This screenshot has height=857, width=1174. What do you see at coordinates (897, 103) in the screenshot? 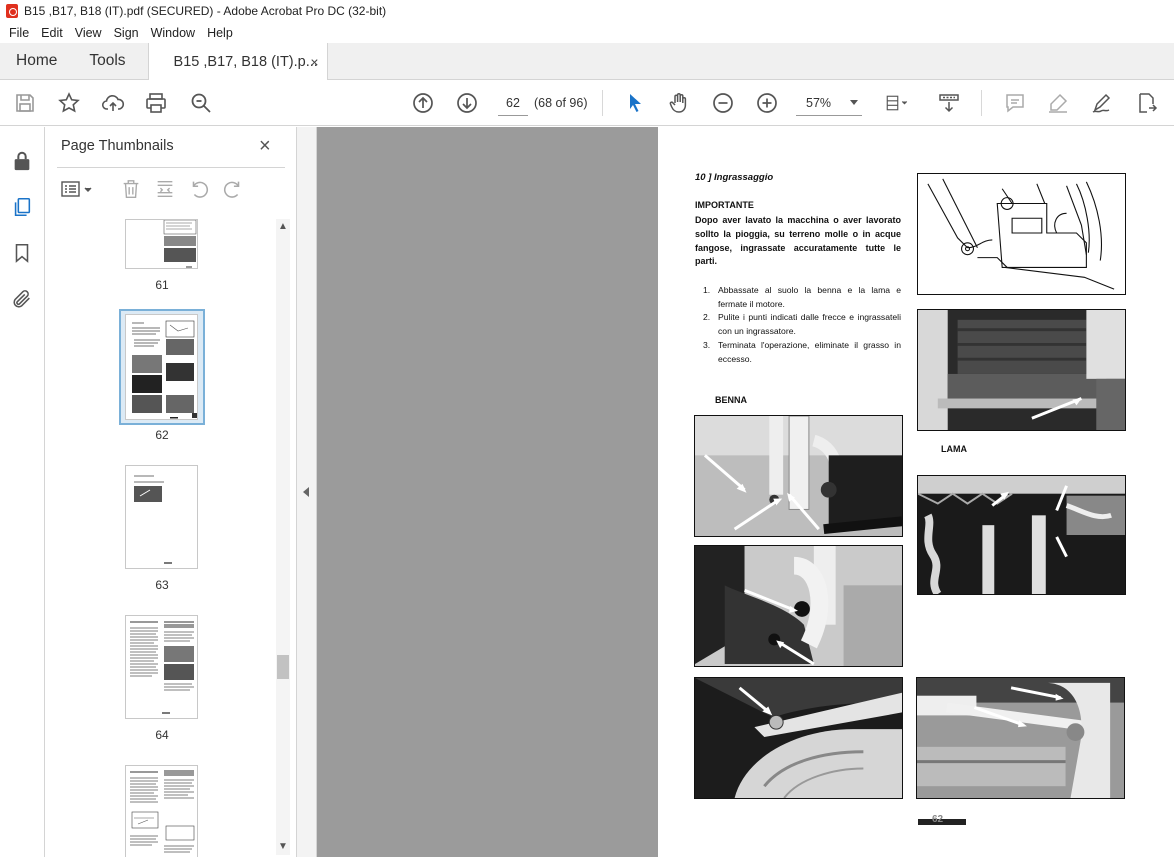
I see `fit-page-icon` at bounding box center [897, 103].